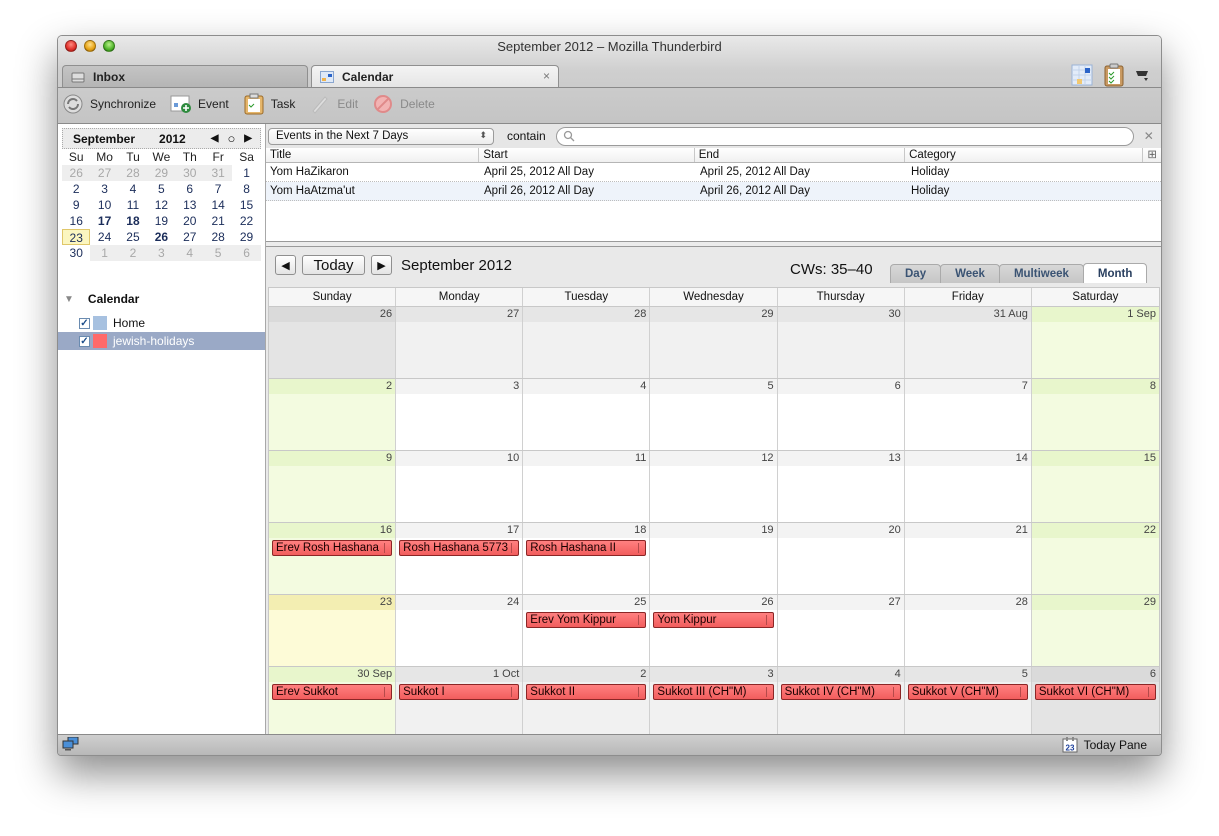  What do you see at coordinates (218, 253) in the screenshot?
I see `mini-cal-day: 5` at bounding box center [218, 253].